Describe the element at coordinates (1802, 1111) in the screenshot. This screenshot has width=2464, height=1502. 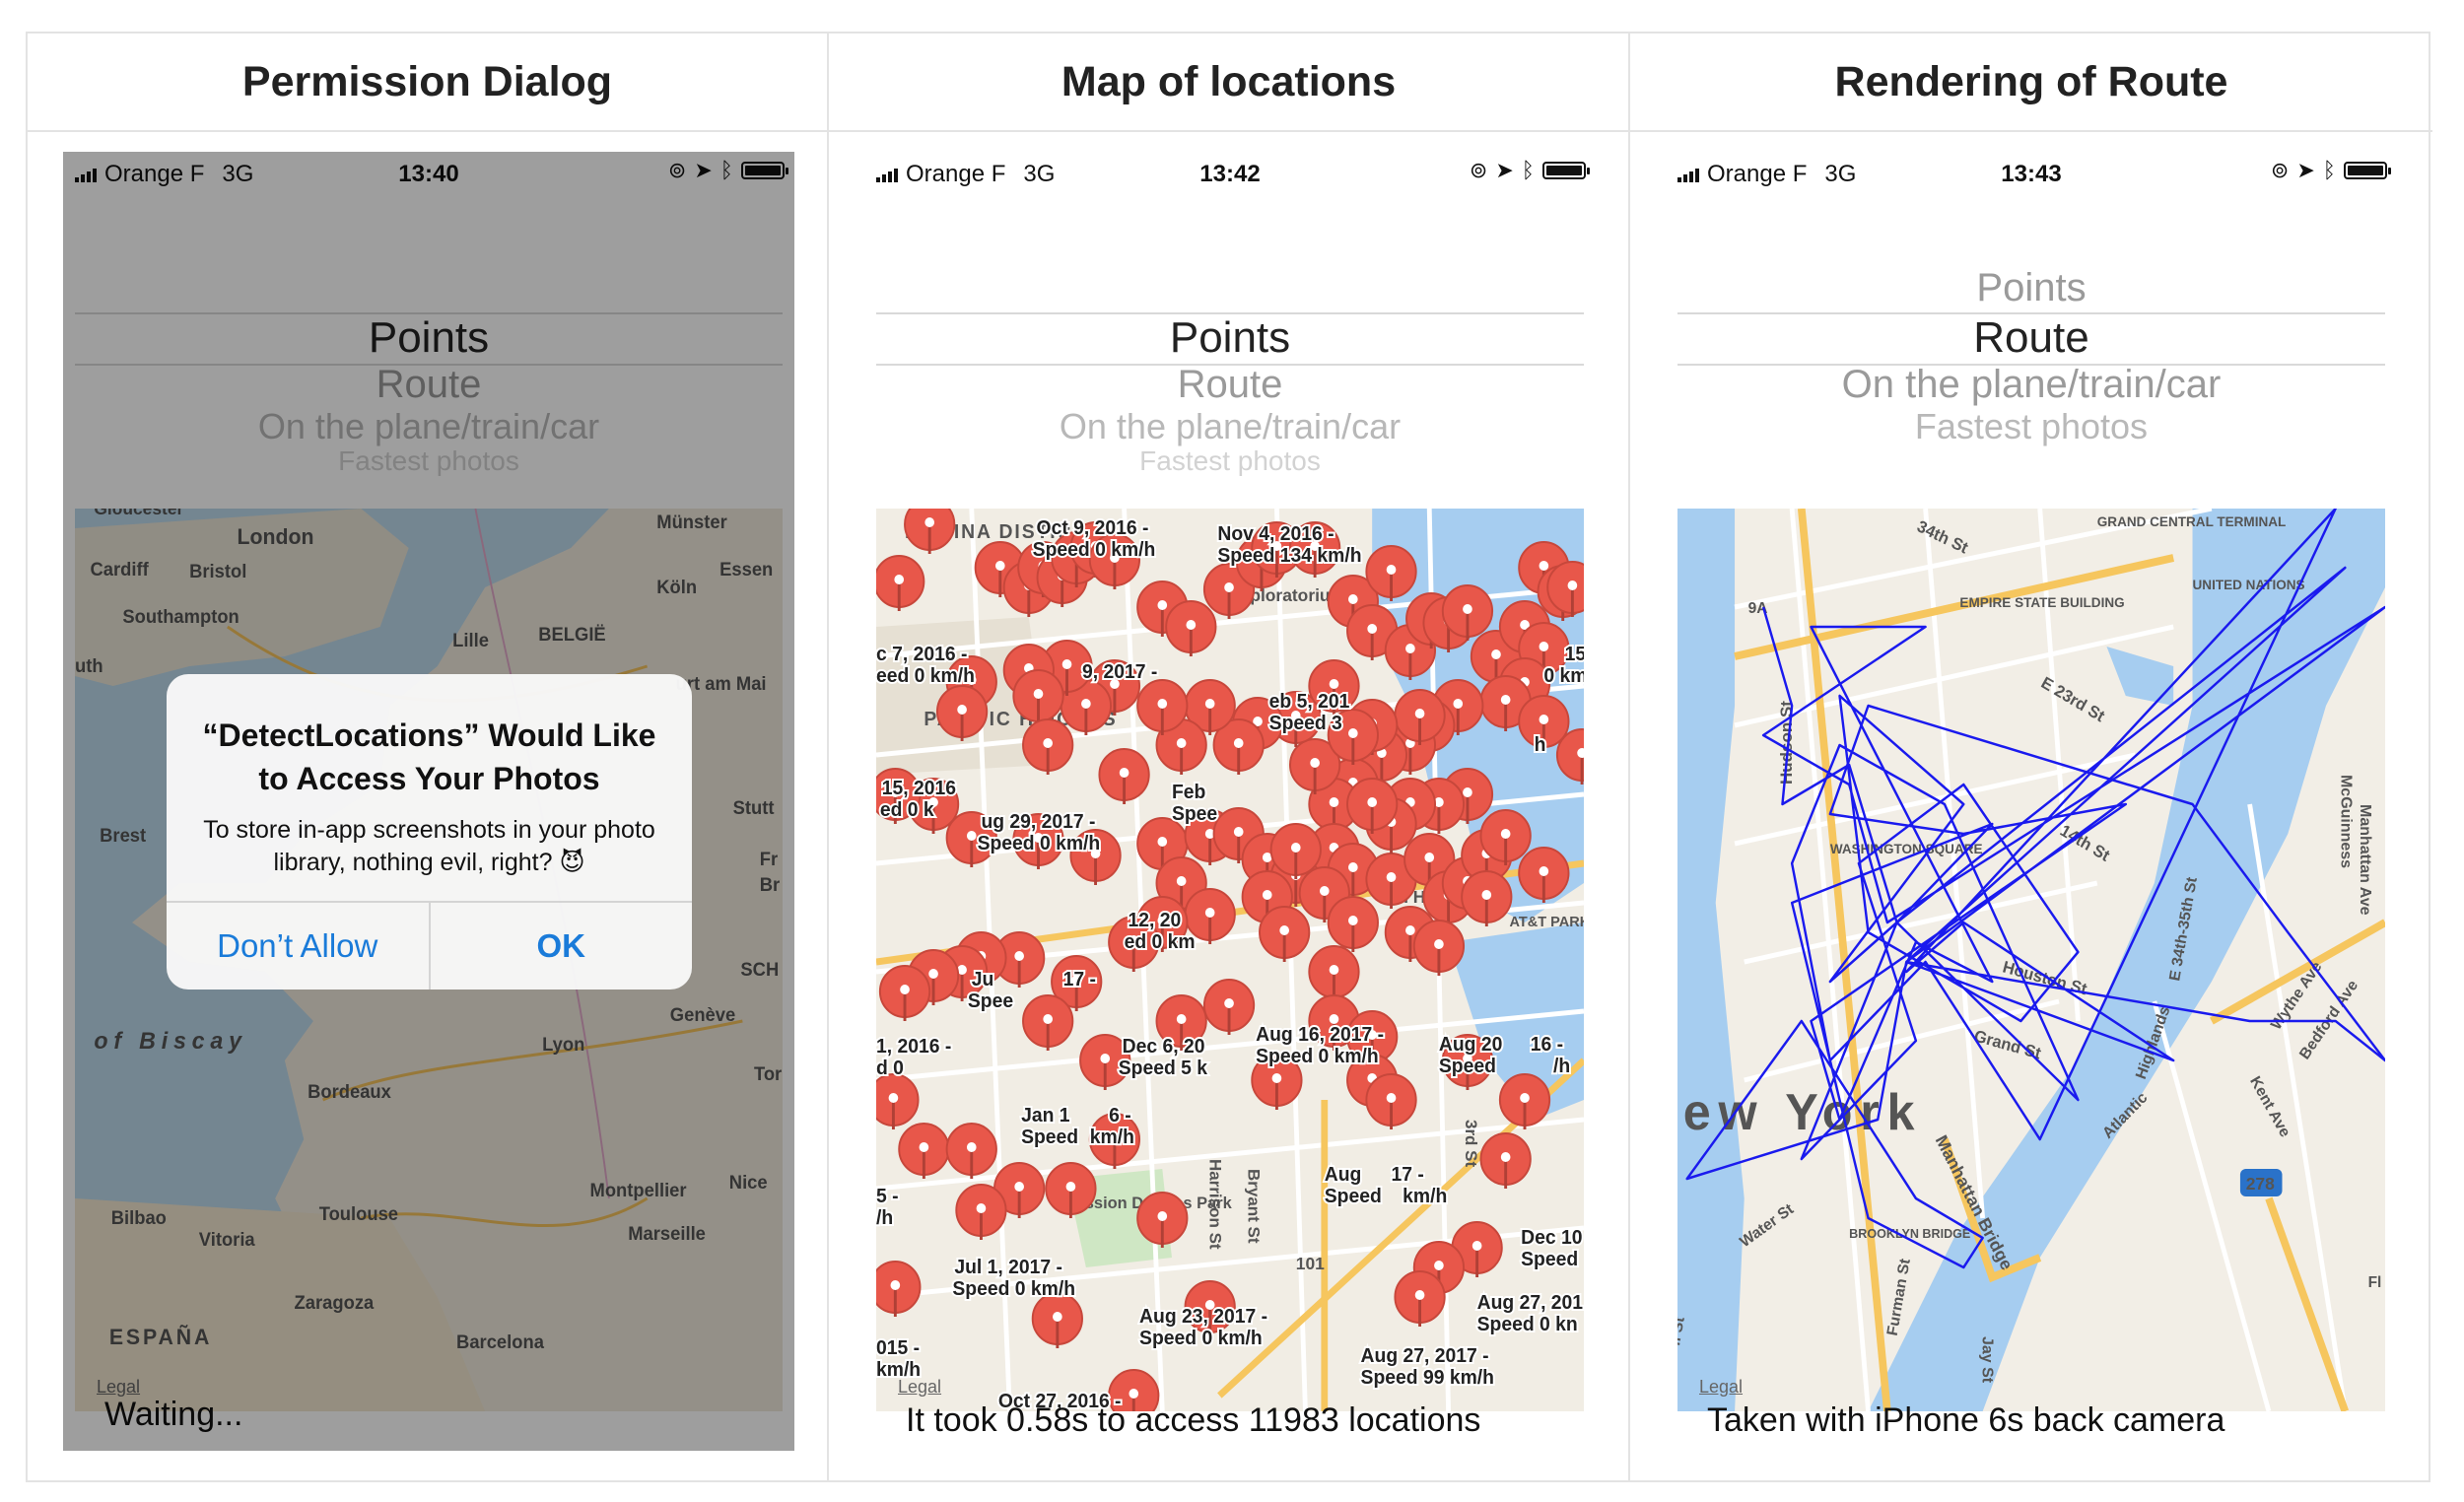
I see `map-label: ew York` at that location.